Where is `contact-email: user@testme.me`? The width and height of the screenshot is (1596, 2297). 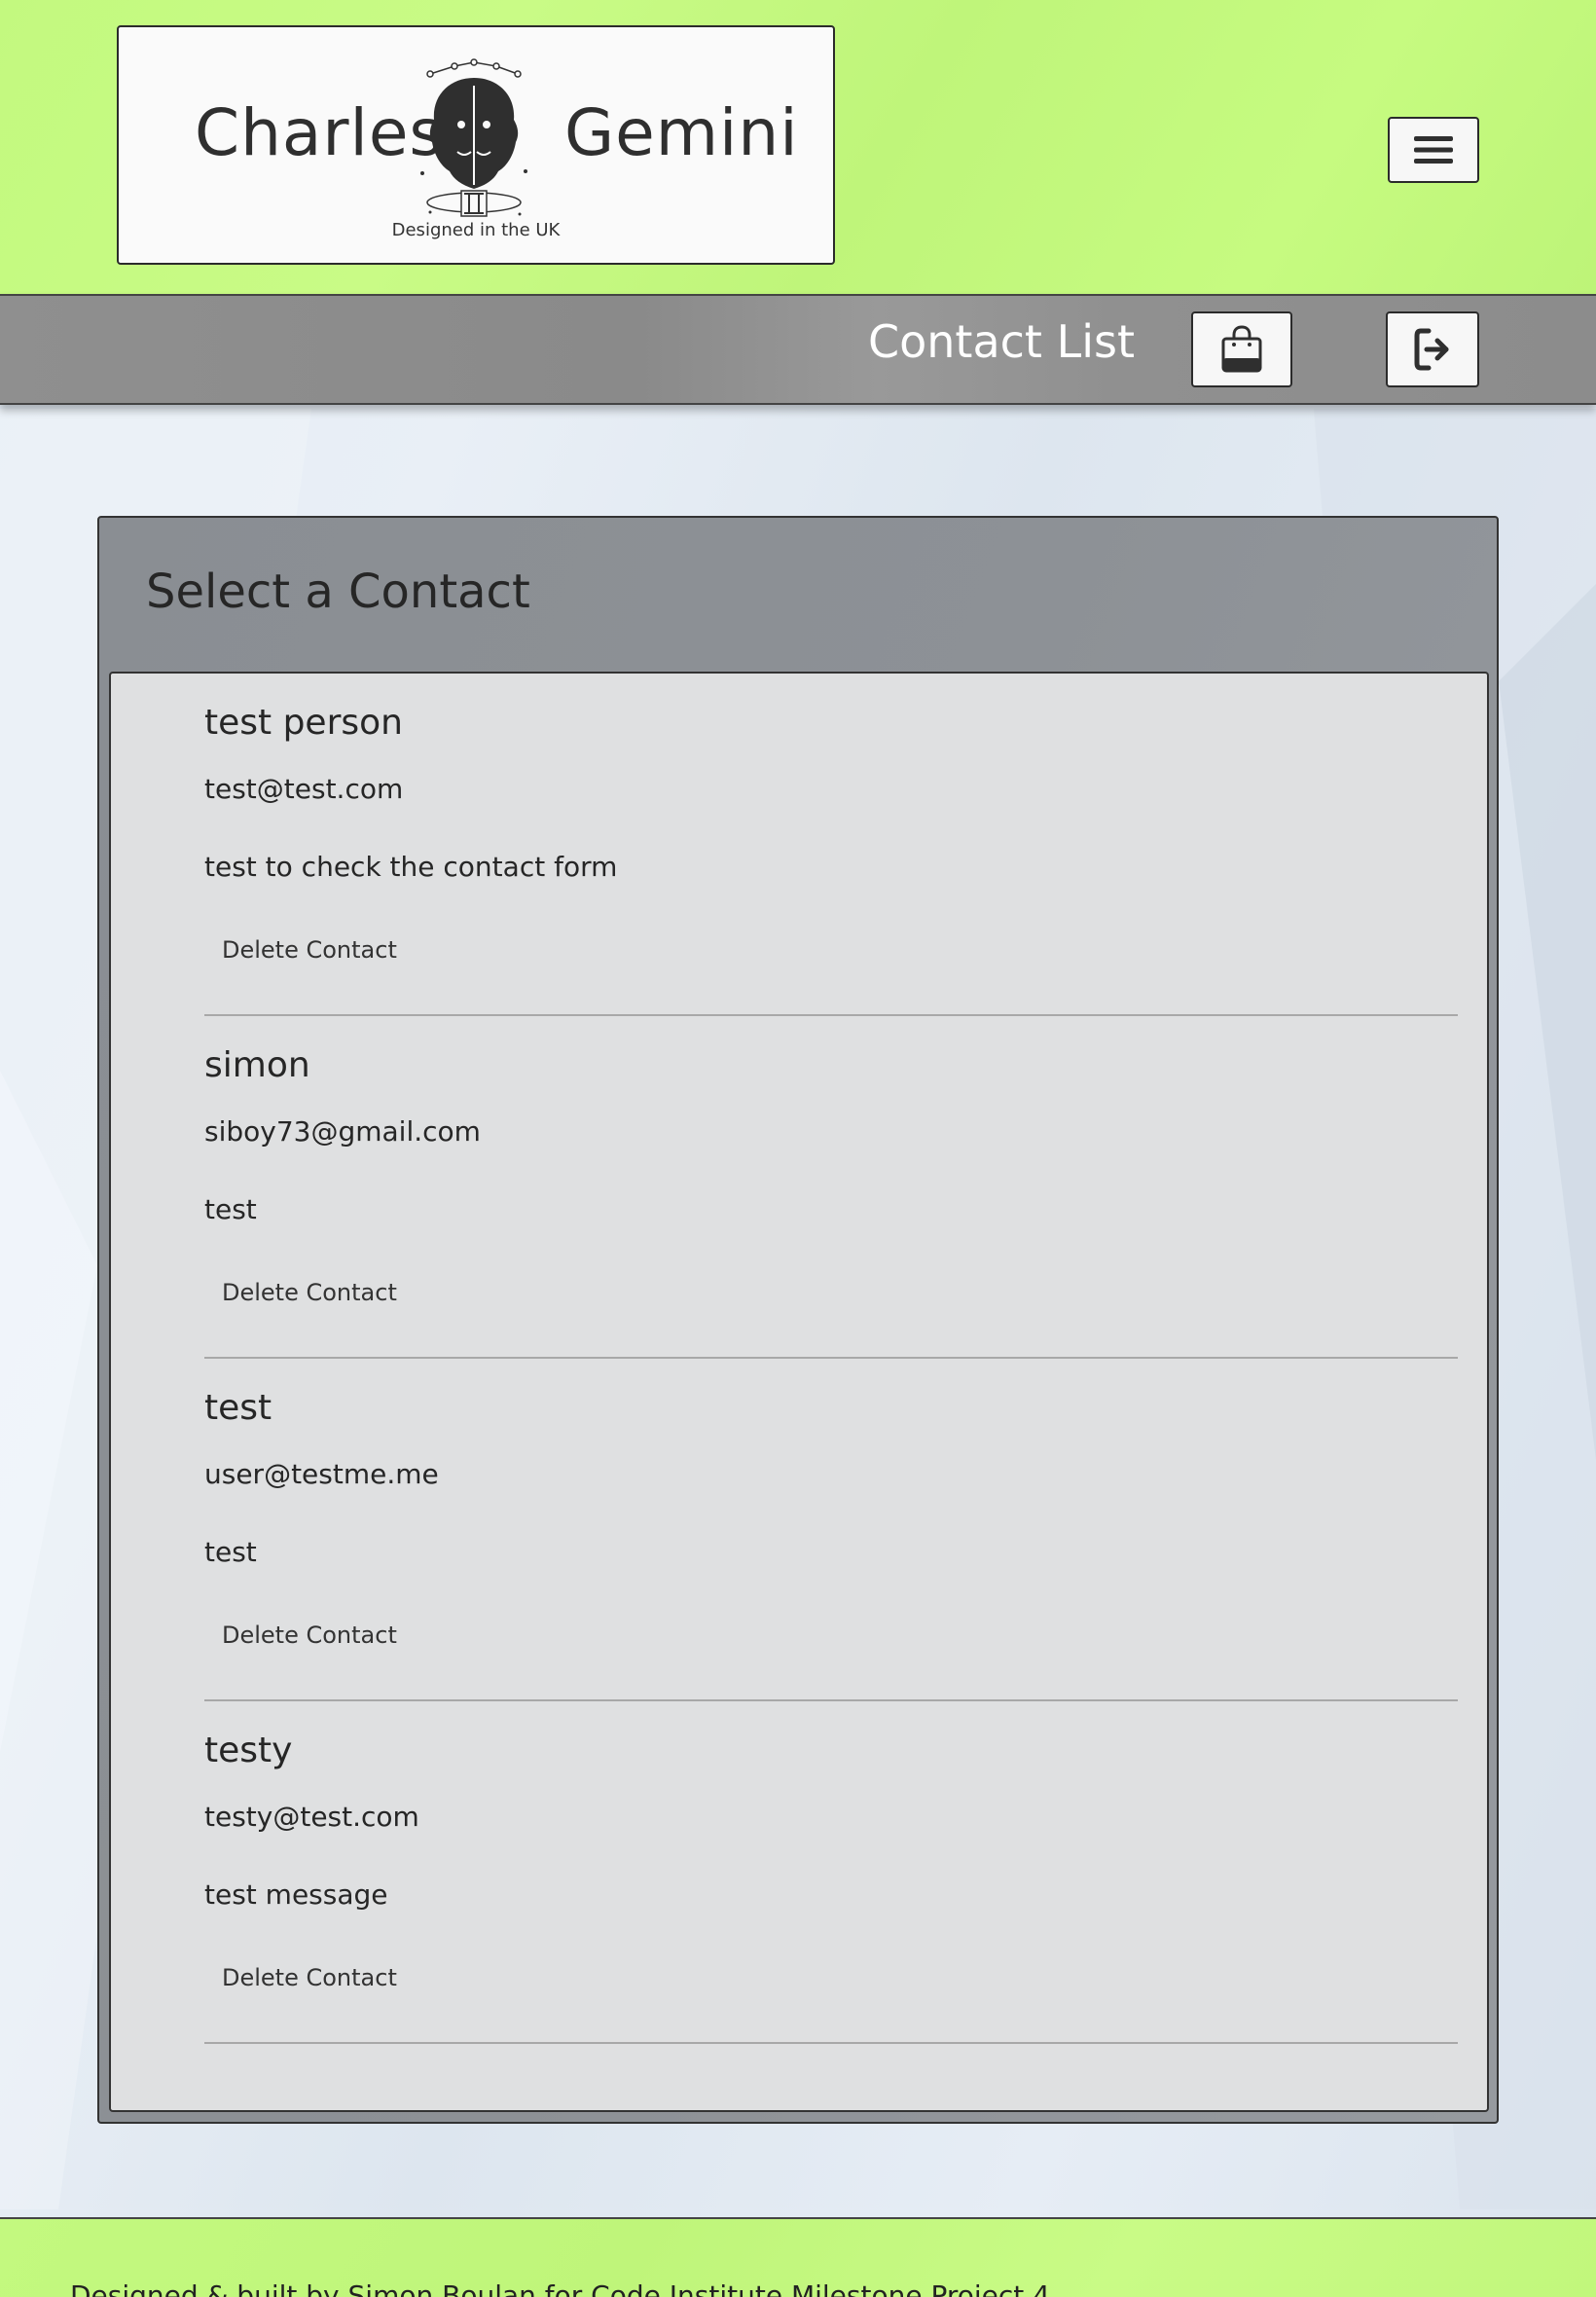
contact-email: user@testme.me is located at coordinates (321, 1474).